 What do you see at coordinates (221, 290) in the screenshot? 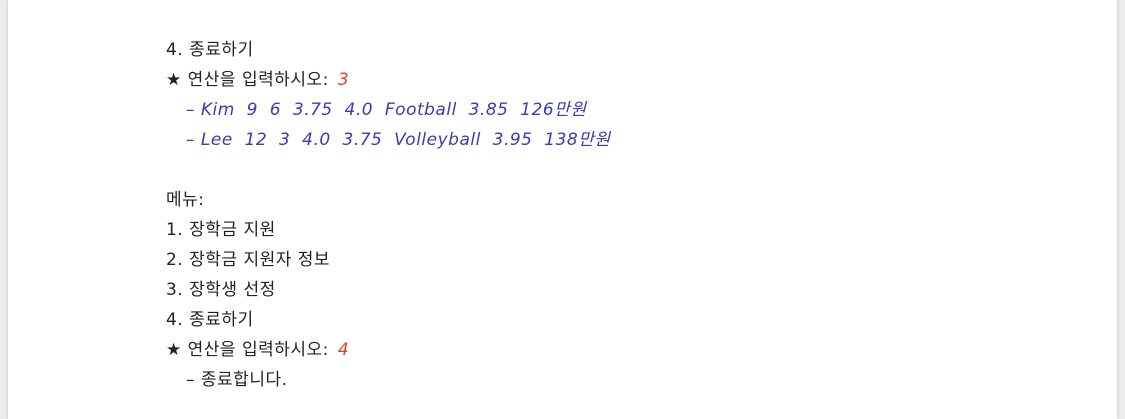
I see `menu-item-scholar-selection: 3. 장학생 선정` at bounding box center [221, 290].